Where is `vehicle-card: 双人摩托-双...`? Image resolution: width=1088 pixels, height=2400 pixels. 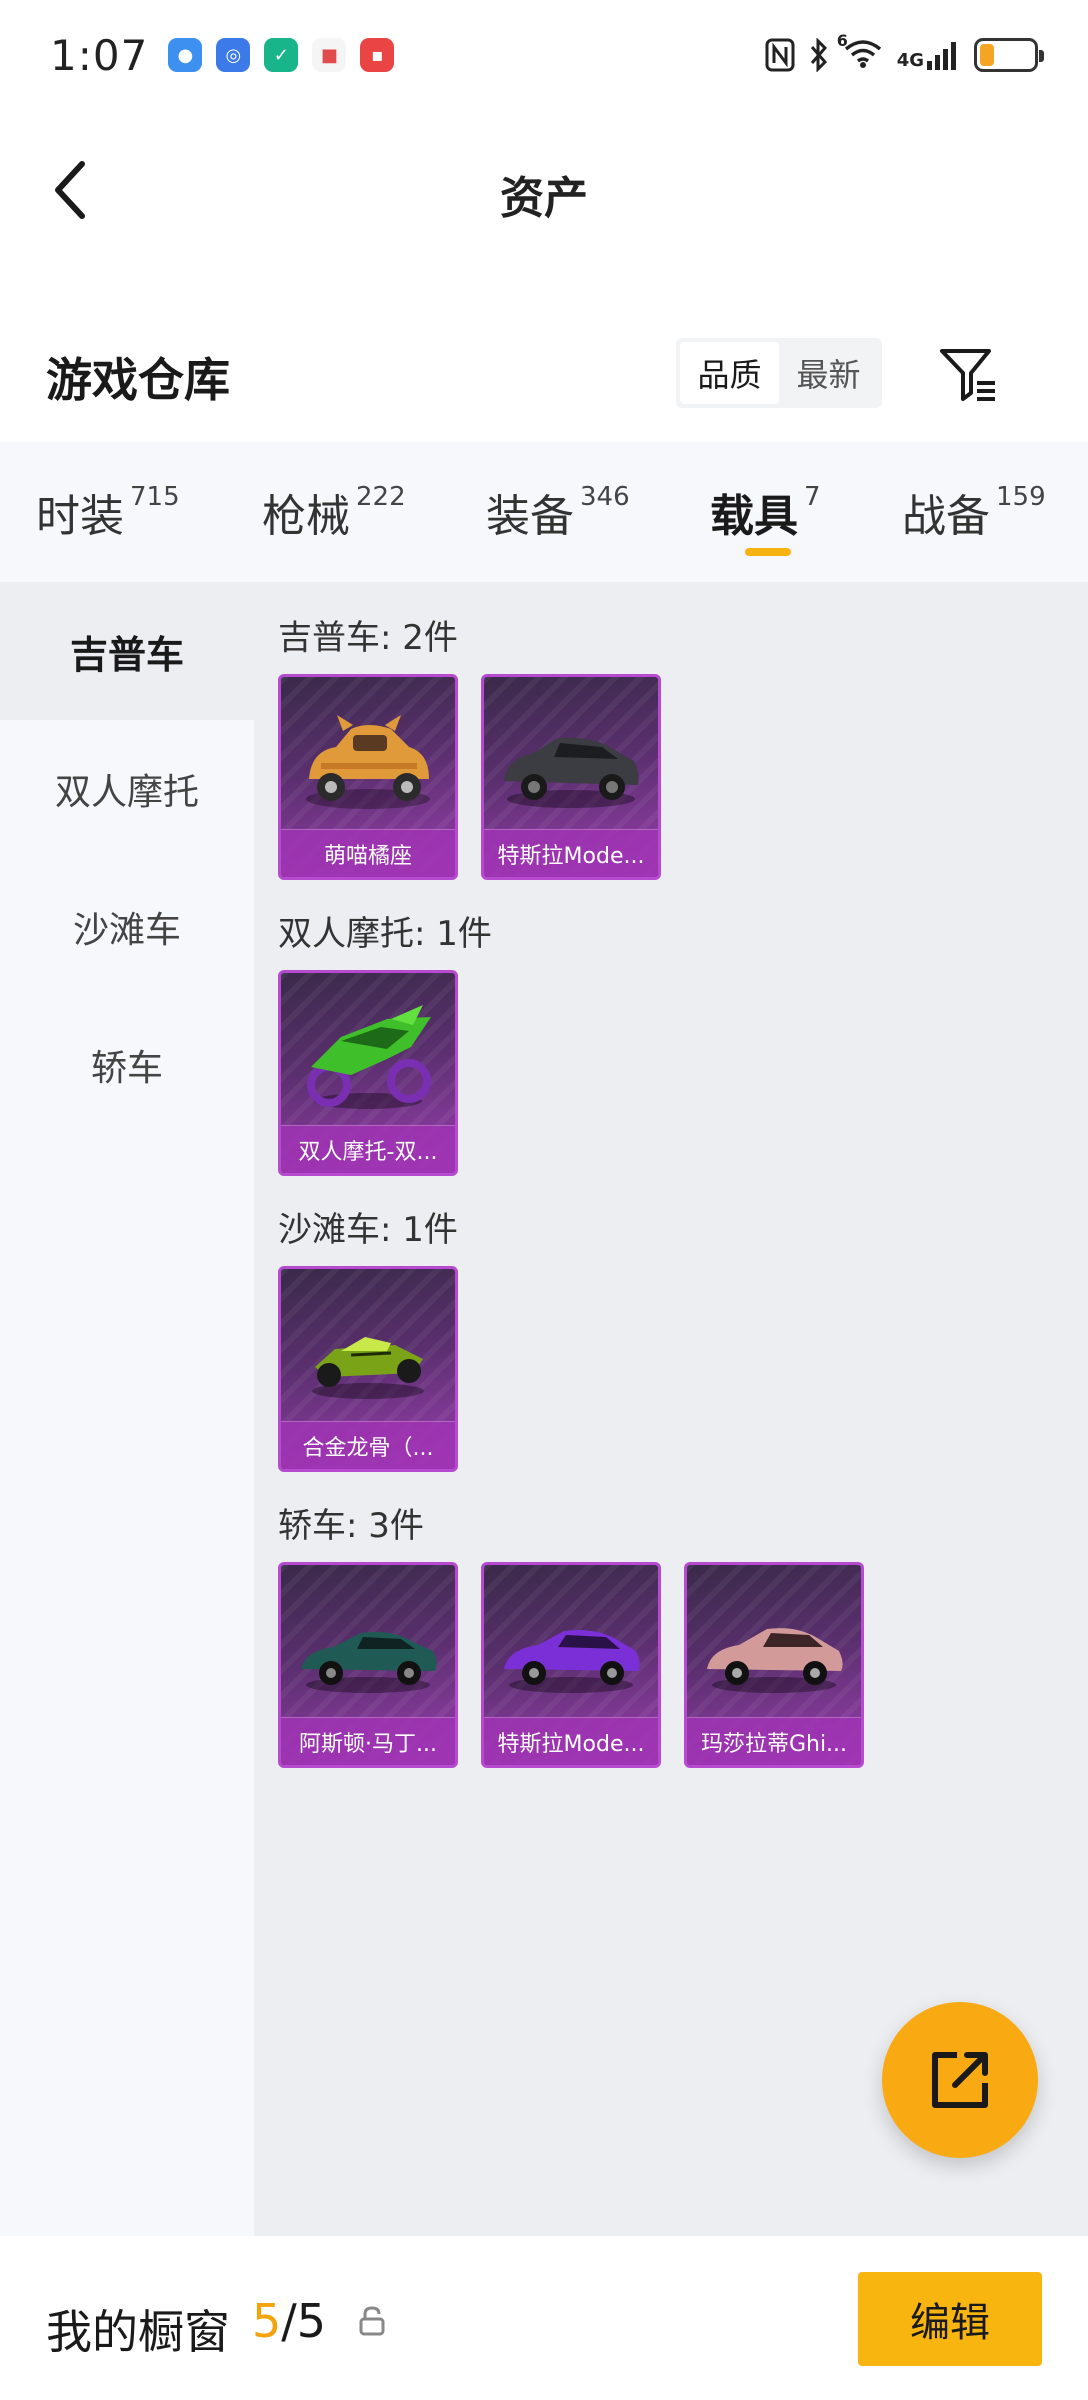 vehicle-card: 双人摩托-双... is located at coordinates (368, 1073).